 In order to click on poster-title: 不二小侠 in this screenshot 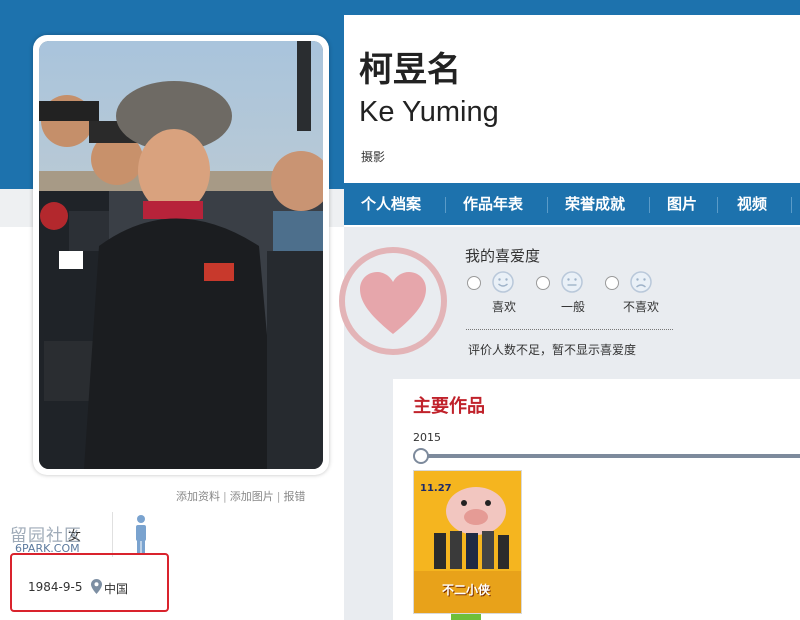, I will do `click(466, 590)`.